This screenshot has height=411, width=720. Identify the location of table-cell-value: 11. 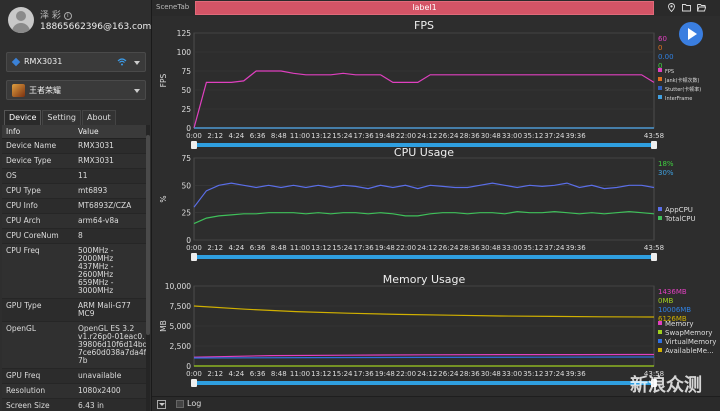
(83, 175).